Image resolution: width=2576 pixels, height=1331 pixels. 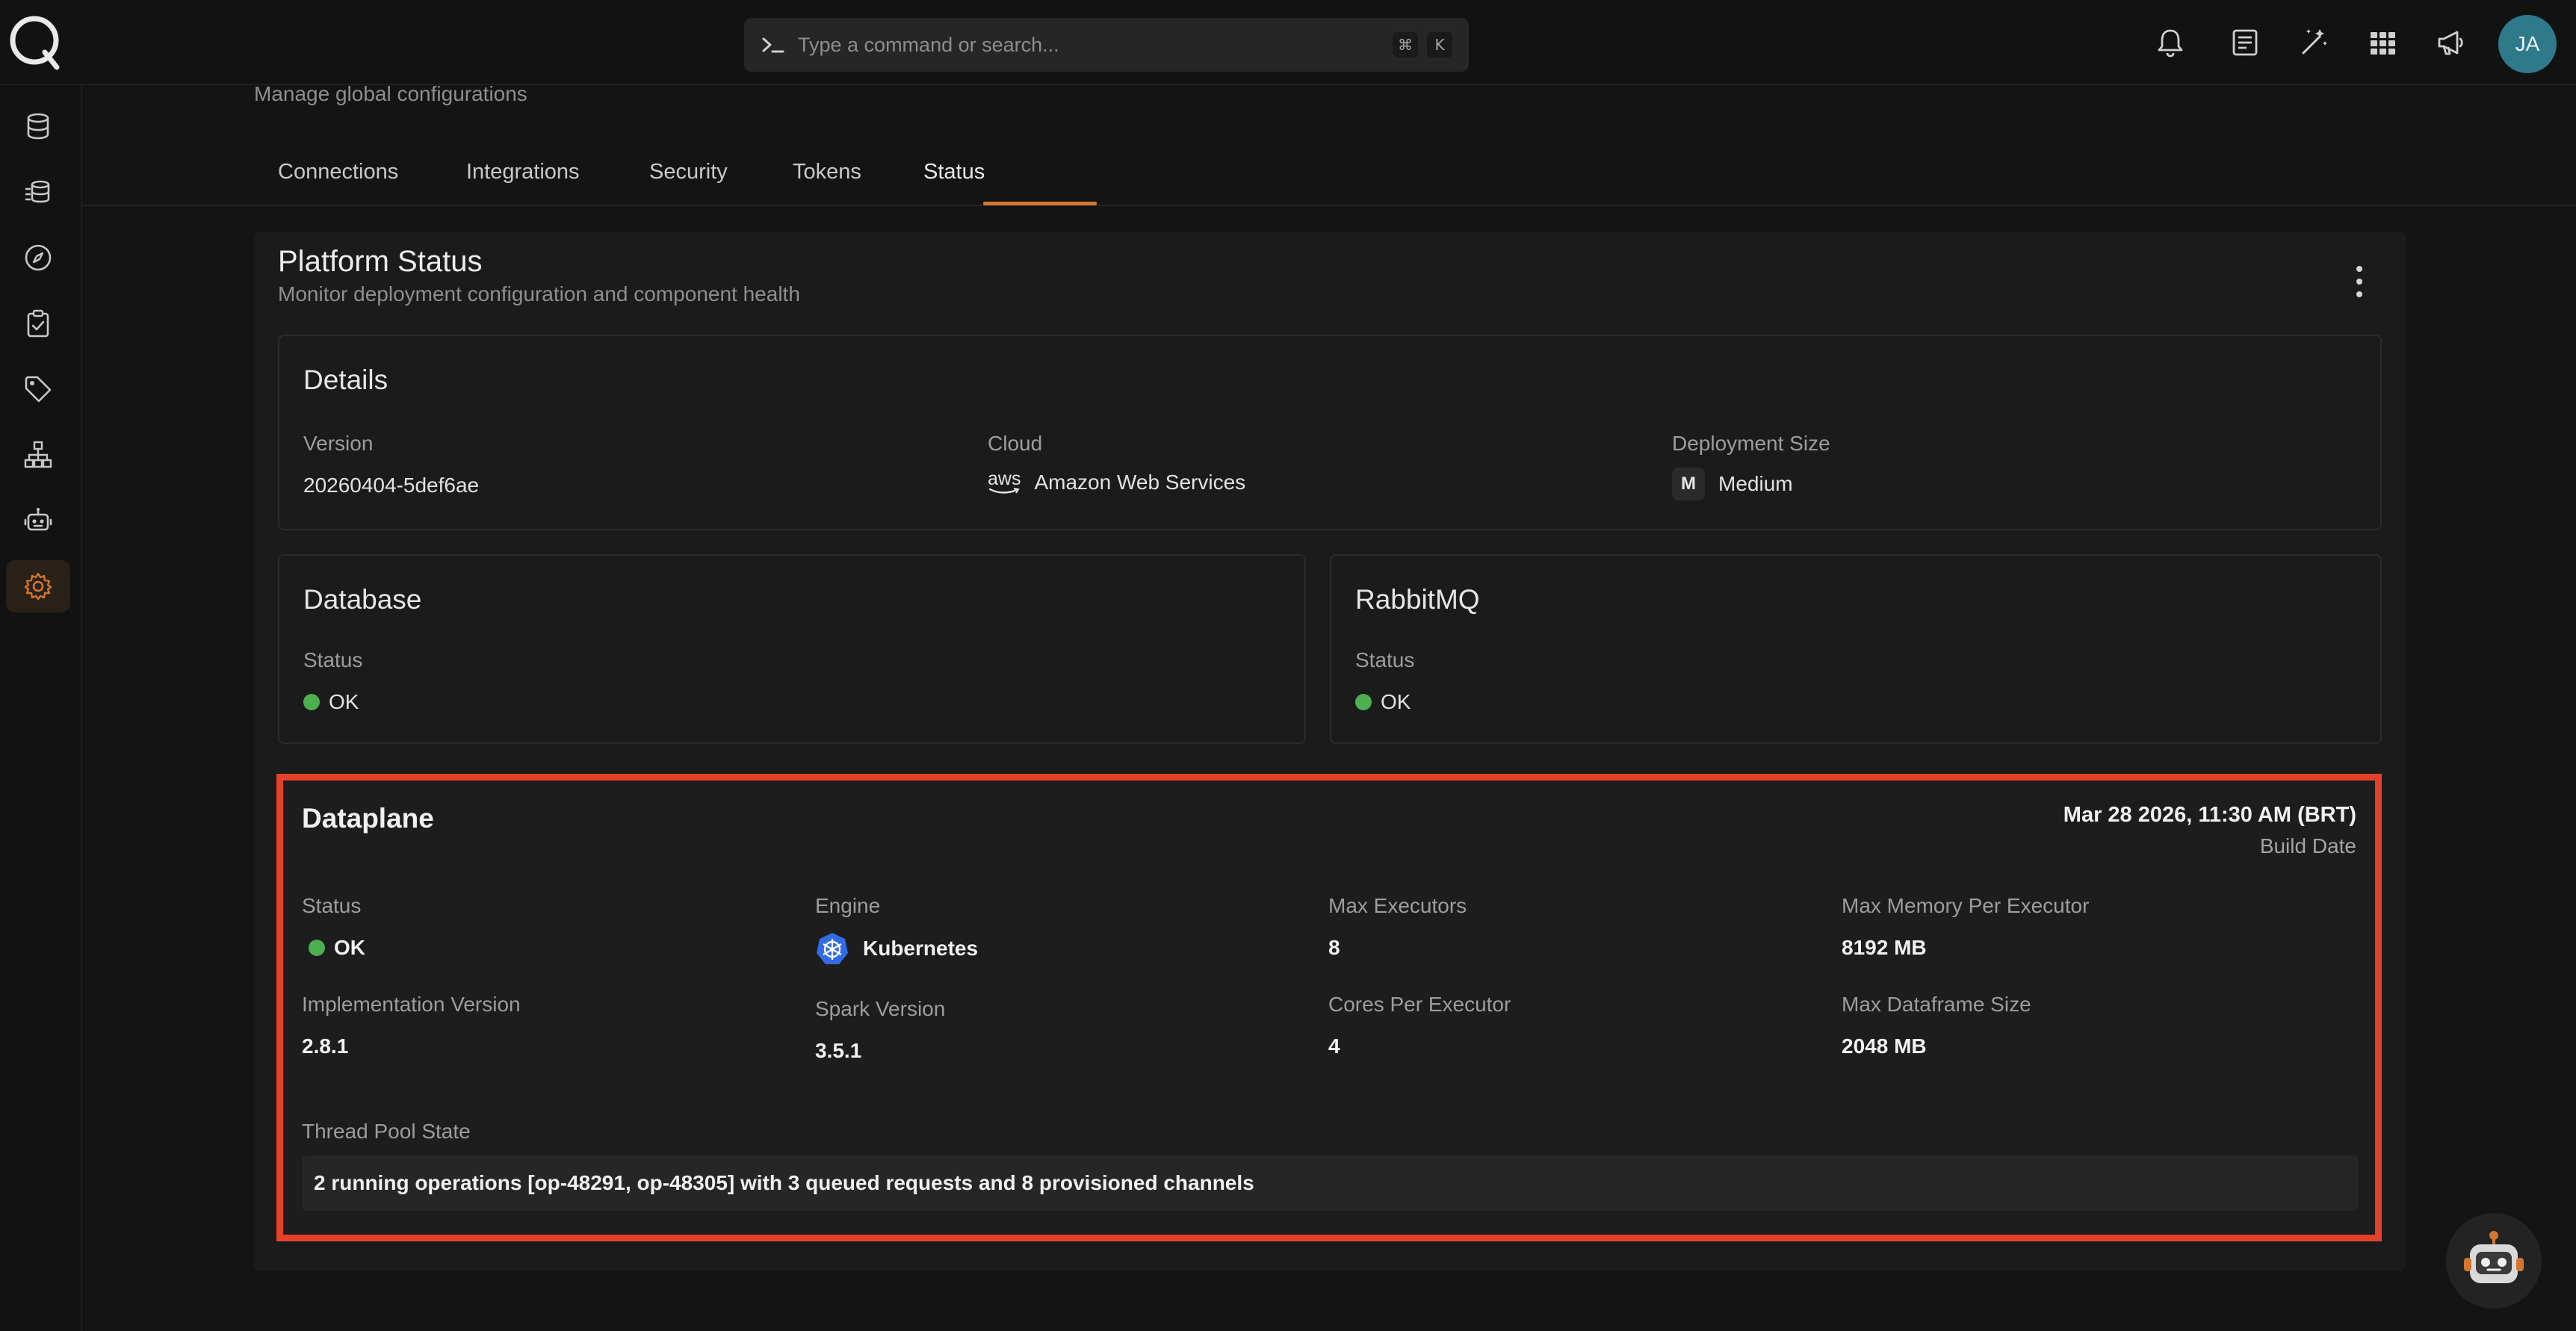 I want to click on database-icon, so click(x=38, y=126).